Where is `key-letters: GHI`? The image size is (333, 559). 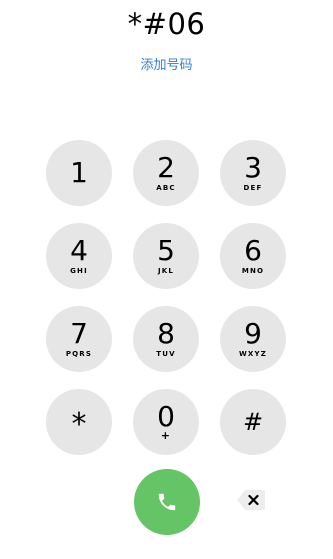
key-letters: GHI is located at coordinates (79, 271).